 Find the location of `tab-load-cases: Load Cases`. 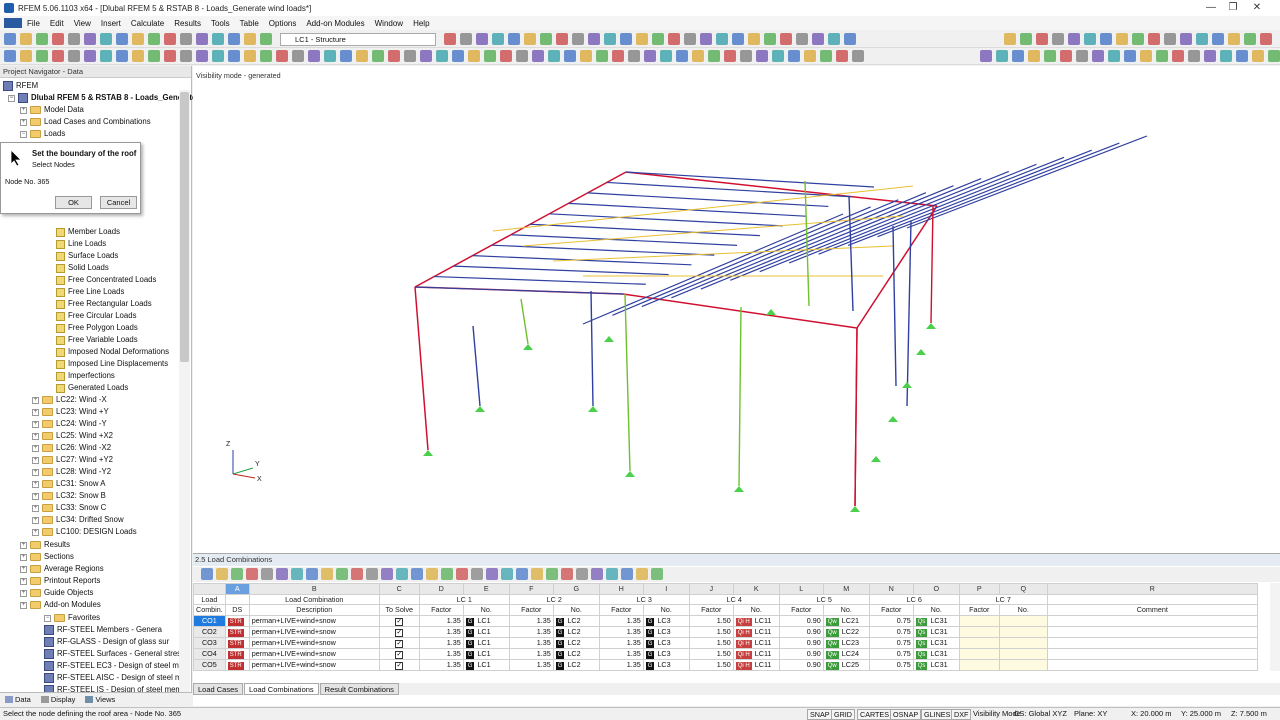

tab-load-cases: Load Cases is located at coordinates (218, 689).